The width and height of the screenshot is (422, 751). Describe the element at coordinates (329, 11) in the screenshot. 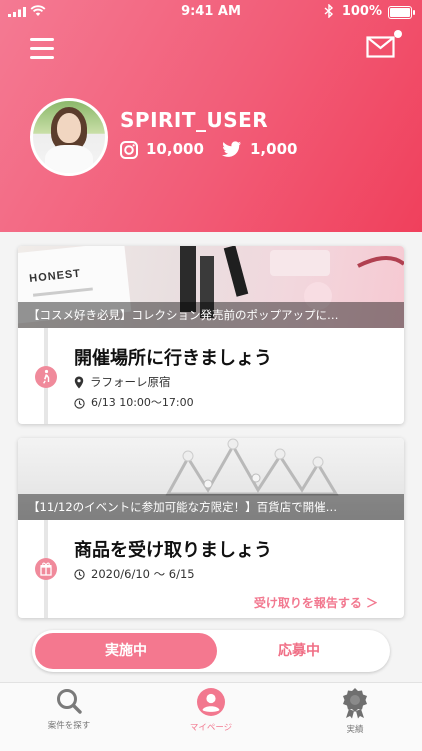

I see `bluetooth-icon` at that location.